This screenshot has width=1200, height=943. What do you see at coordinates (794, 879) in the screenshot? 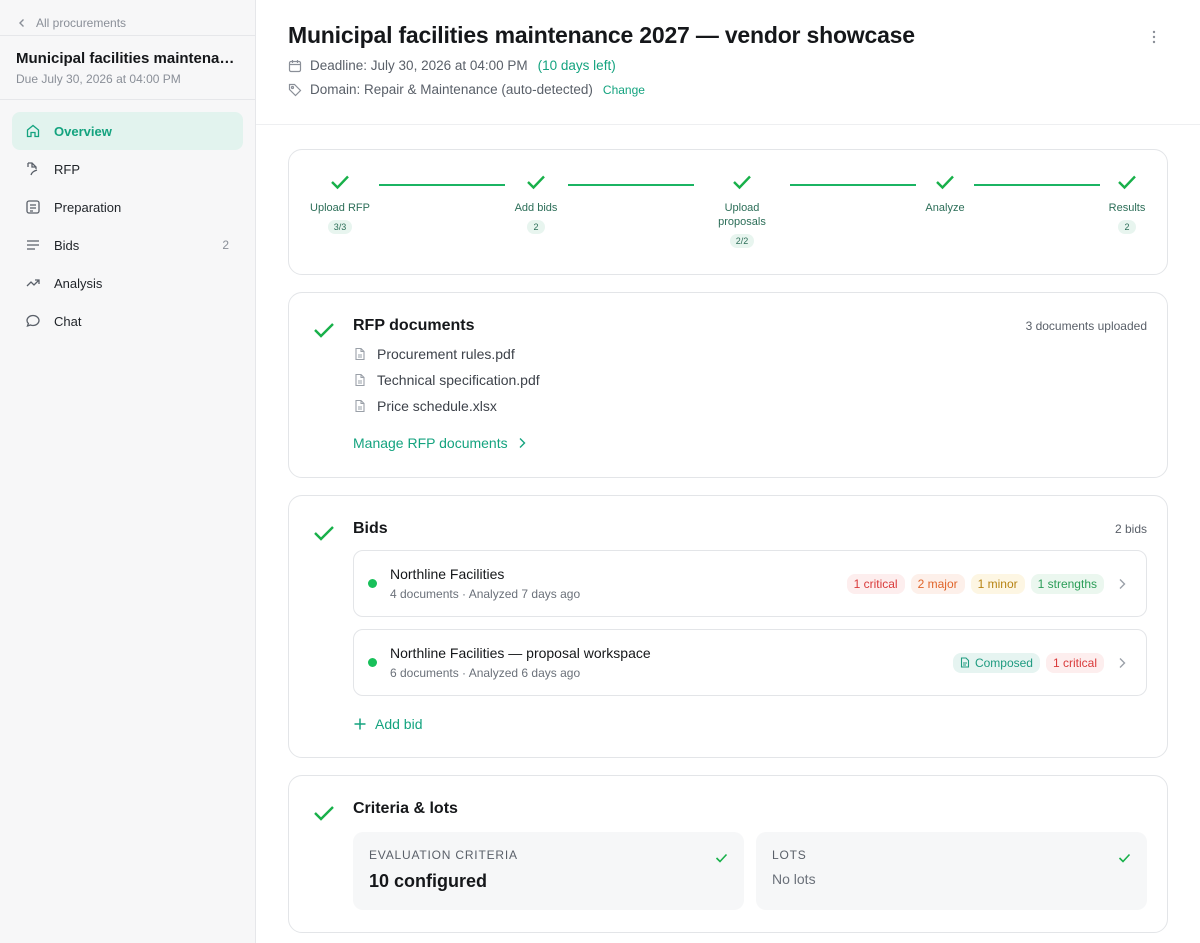
I see `lots-value: No lots` at bounding box center [794, 879].